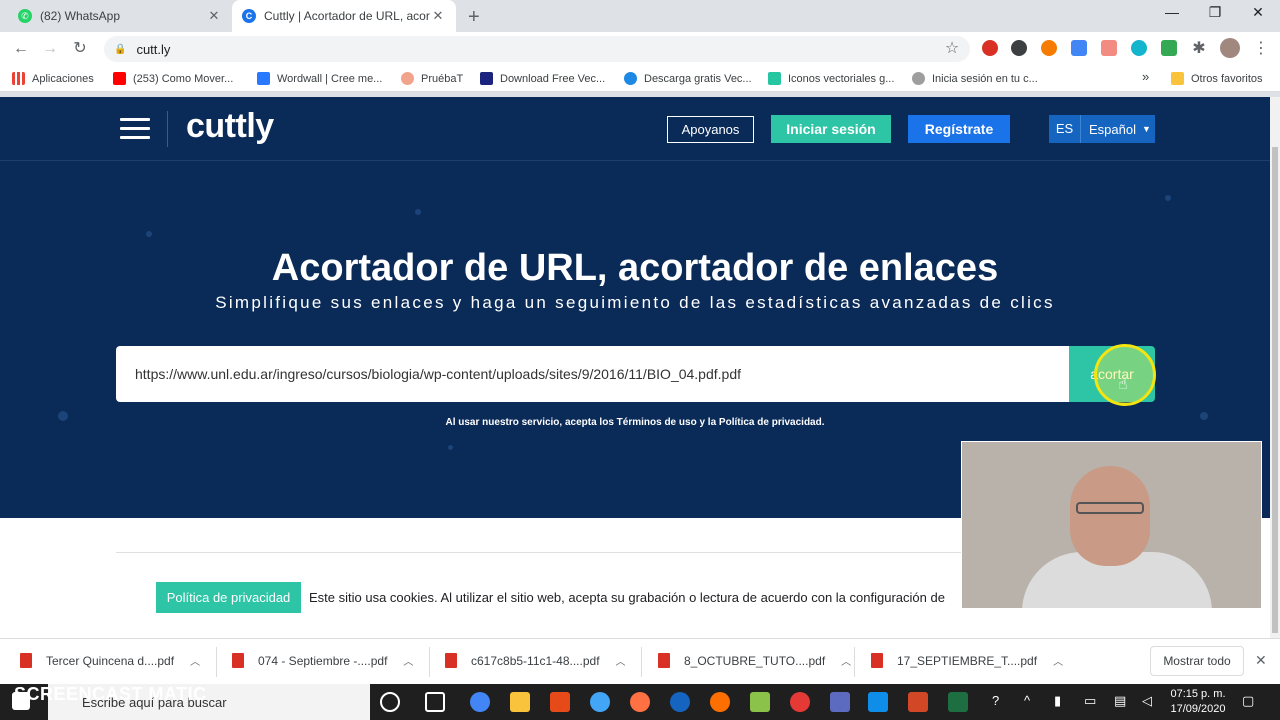 The image size is (1280, 720). What do you see at coordinates (390, 702) in the screenshot?
I see `cortana-icon` at bounding box center [390, 702].